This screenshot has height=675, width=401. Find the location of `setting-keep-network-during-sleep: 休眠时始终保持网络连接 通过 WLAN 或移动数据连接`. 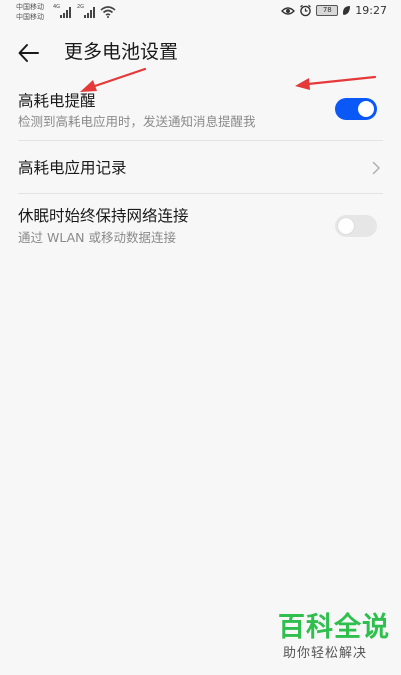

setting-keep-network-during-sleep: 休眠时始终保持网络连接 通过 WLAN 或移动数据连接 is located at coordinates (200, 226).